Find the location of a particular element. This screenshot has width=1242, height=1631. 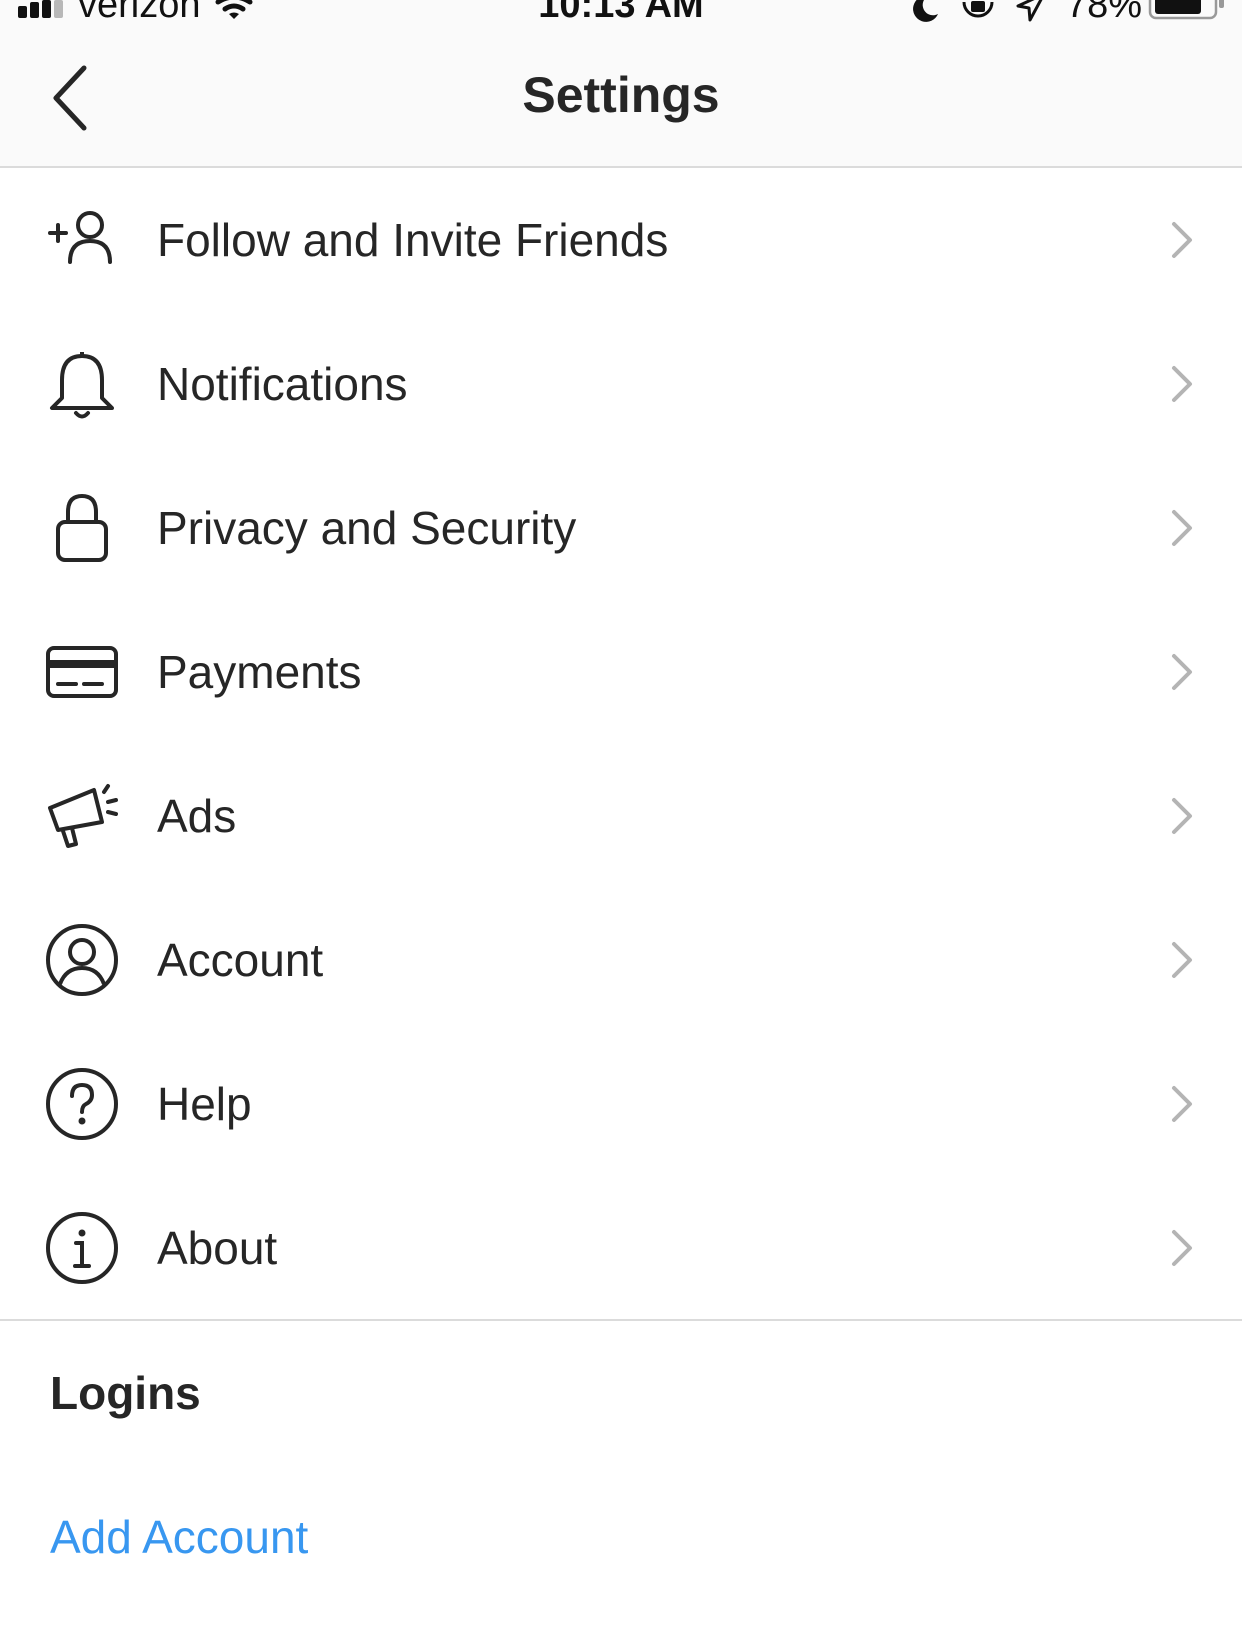

bell-icon is located at coordinates (82, 385).